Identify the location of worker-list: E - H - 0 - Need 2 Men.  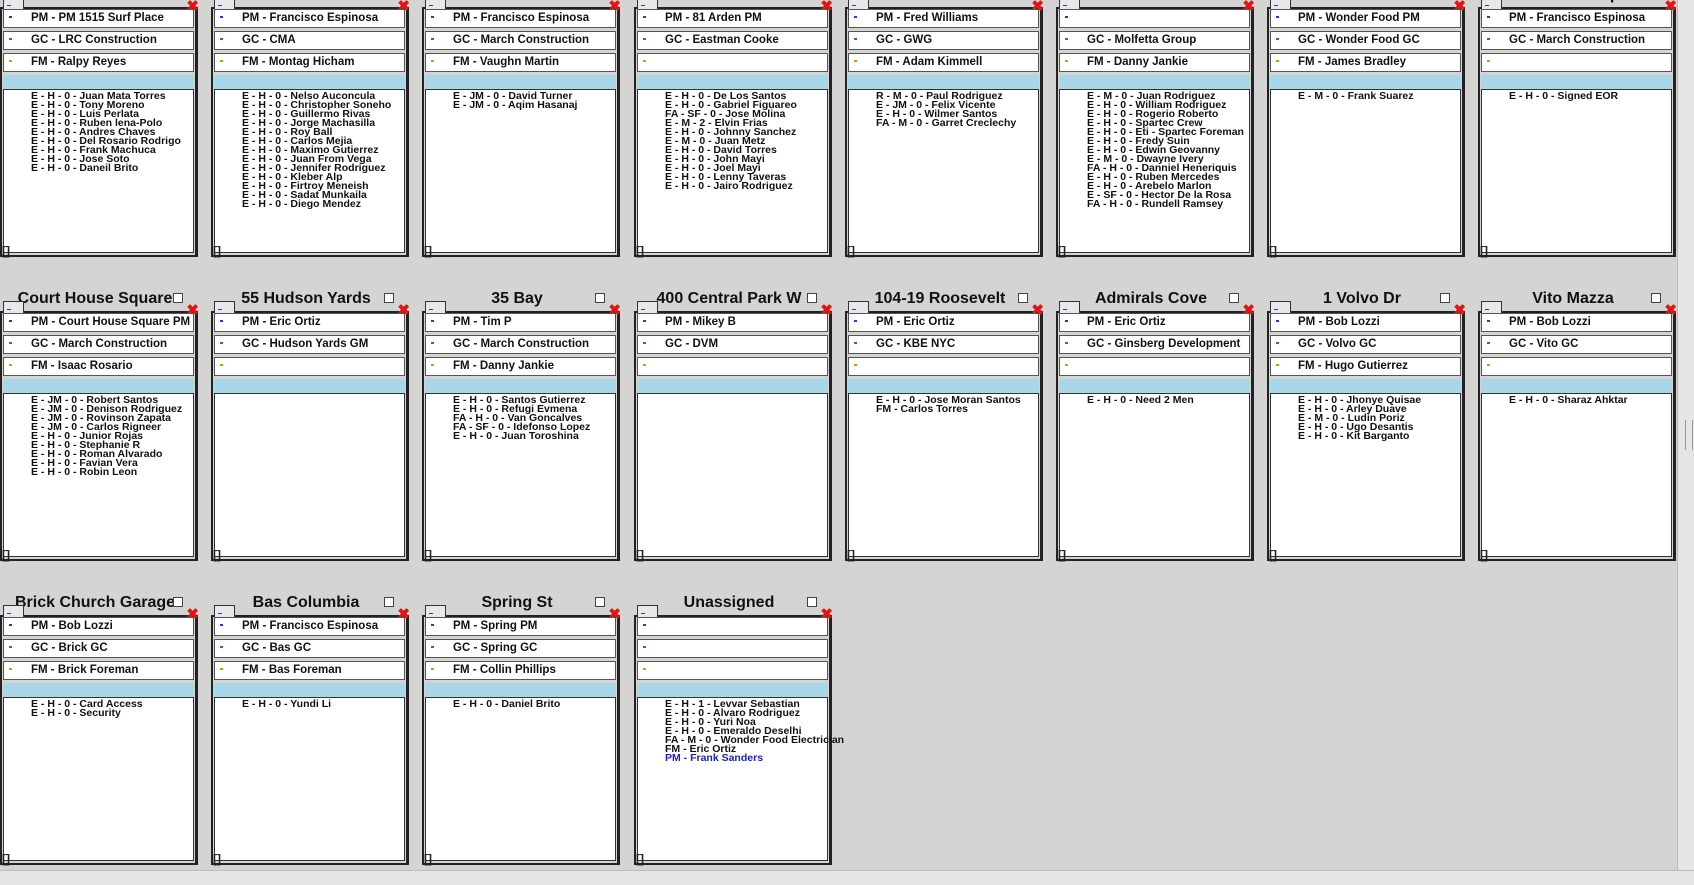
(1154, 475).